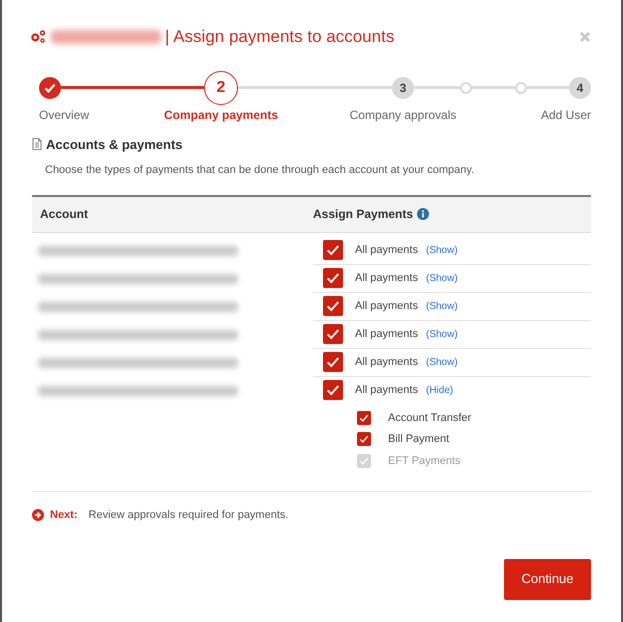  What do you see at coordinates (221, 115) in the screenshot?
I see `step-label: Company payments` at bounding box center [221, 115].